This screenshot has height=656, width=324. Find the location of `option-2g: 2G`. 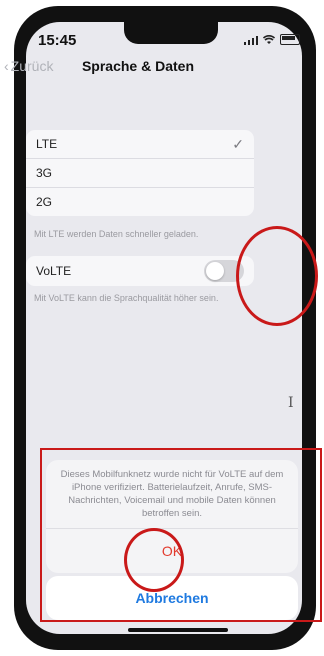

option-2g: 2G is located at coordinates (140, 202).